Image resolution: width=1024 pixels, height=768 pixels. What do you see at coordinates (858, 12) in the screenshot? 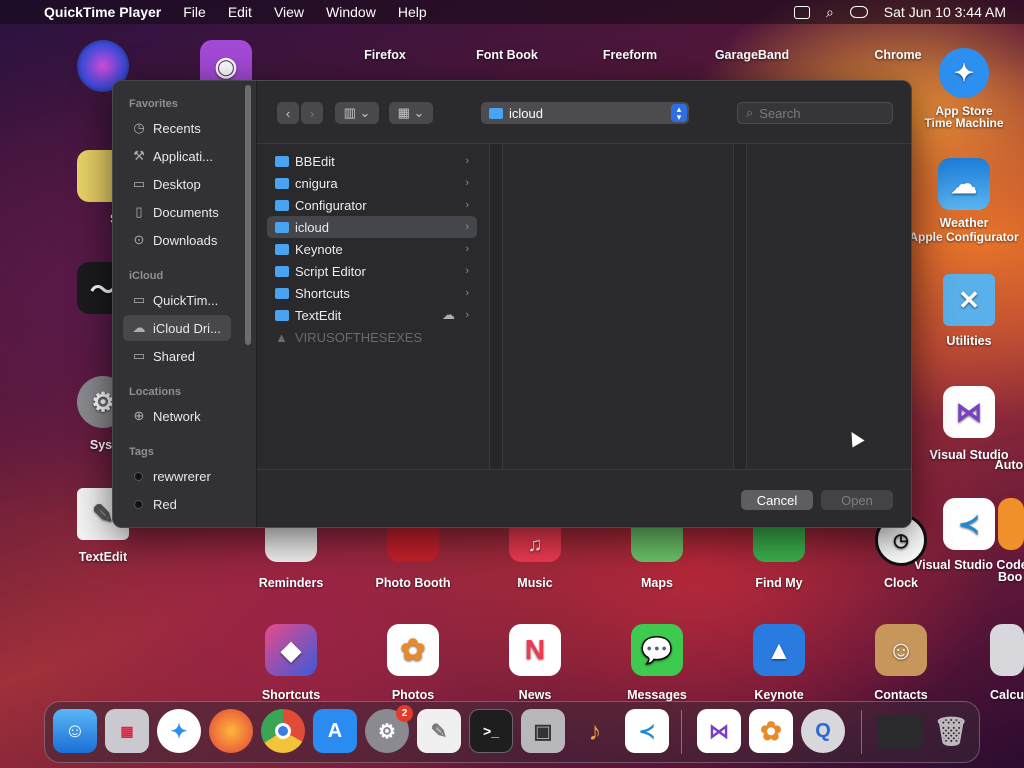
I see `control-center-icon` at bounding box center [858, 12].